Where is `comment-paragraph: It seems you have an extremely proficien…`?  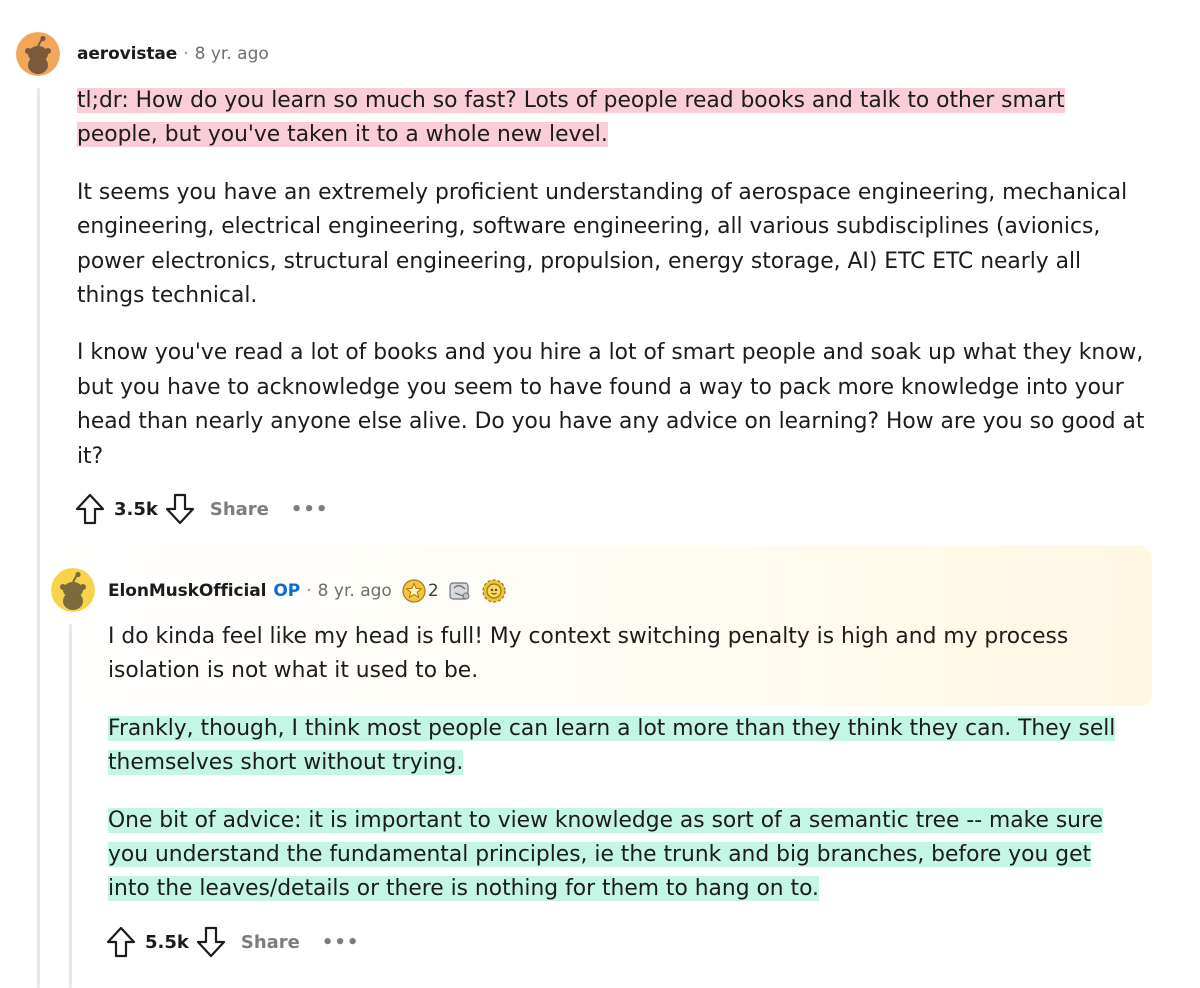
comment-paragraph: It seems you have an extremely proficien… is located at coordinates (602, 244).